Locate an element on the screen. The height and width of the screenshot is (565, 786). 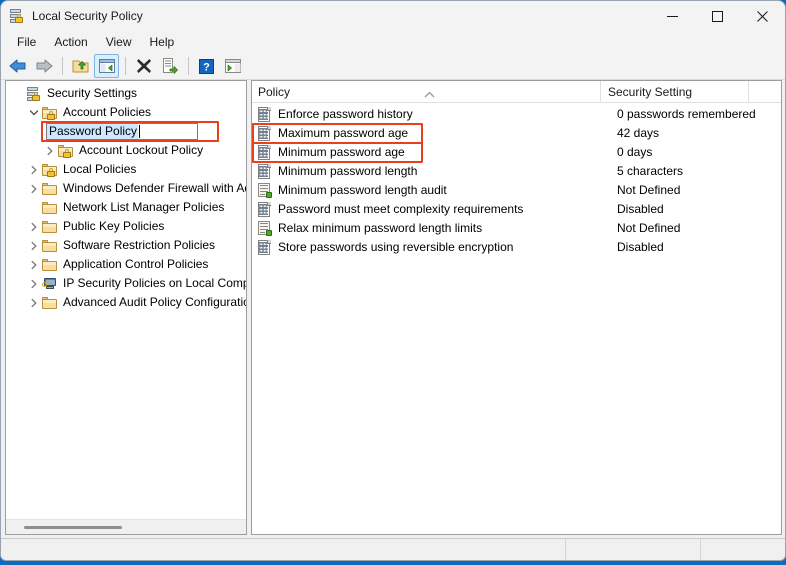
policy-name: Relax minimum password length limits is located at coordinates (380, 228).